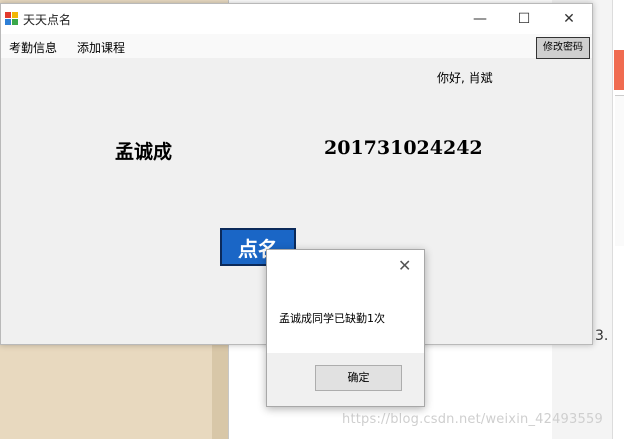  What do you see at coordinates (332, 318) in the screenshot?
I see `dialog-message: 孟诚成同学已缺勤1次` at bounding box center [332, 318].